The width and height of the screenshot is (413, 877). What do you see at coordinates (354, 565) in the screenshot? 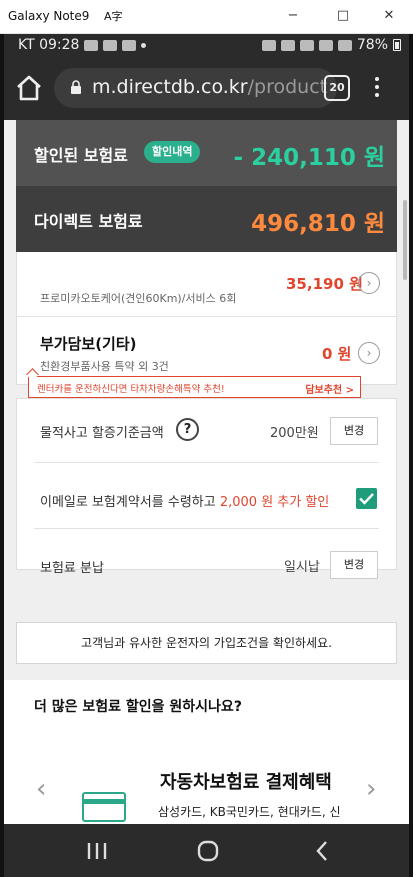
I see `installment-change-button: 변경` at bounding box center [354, 565].